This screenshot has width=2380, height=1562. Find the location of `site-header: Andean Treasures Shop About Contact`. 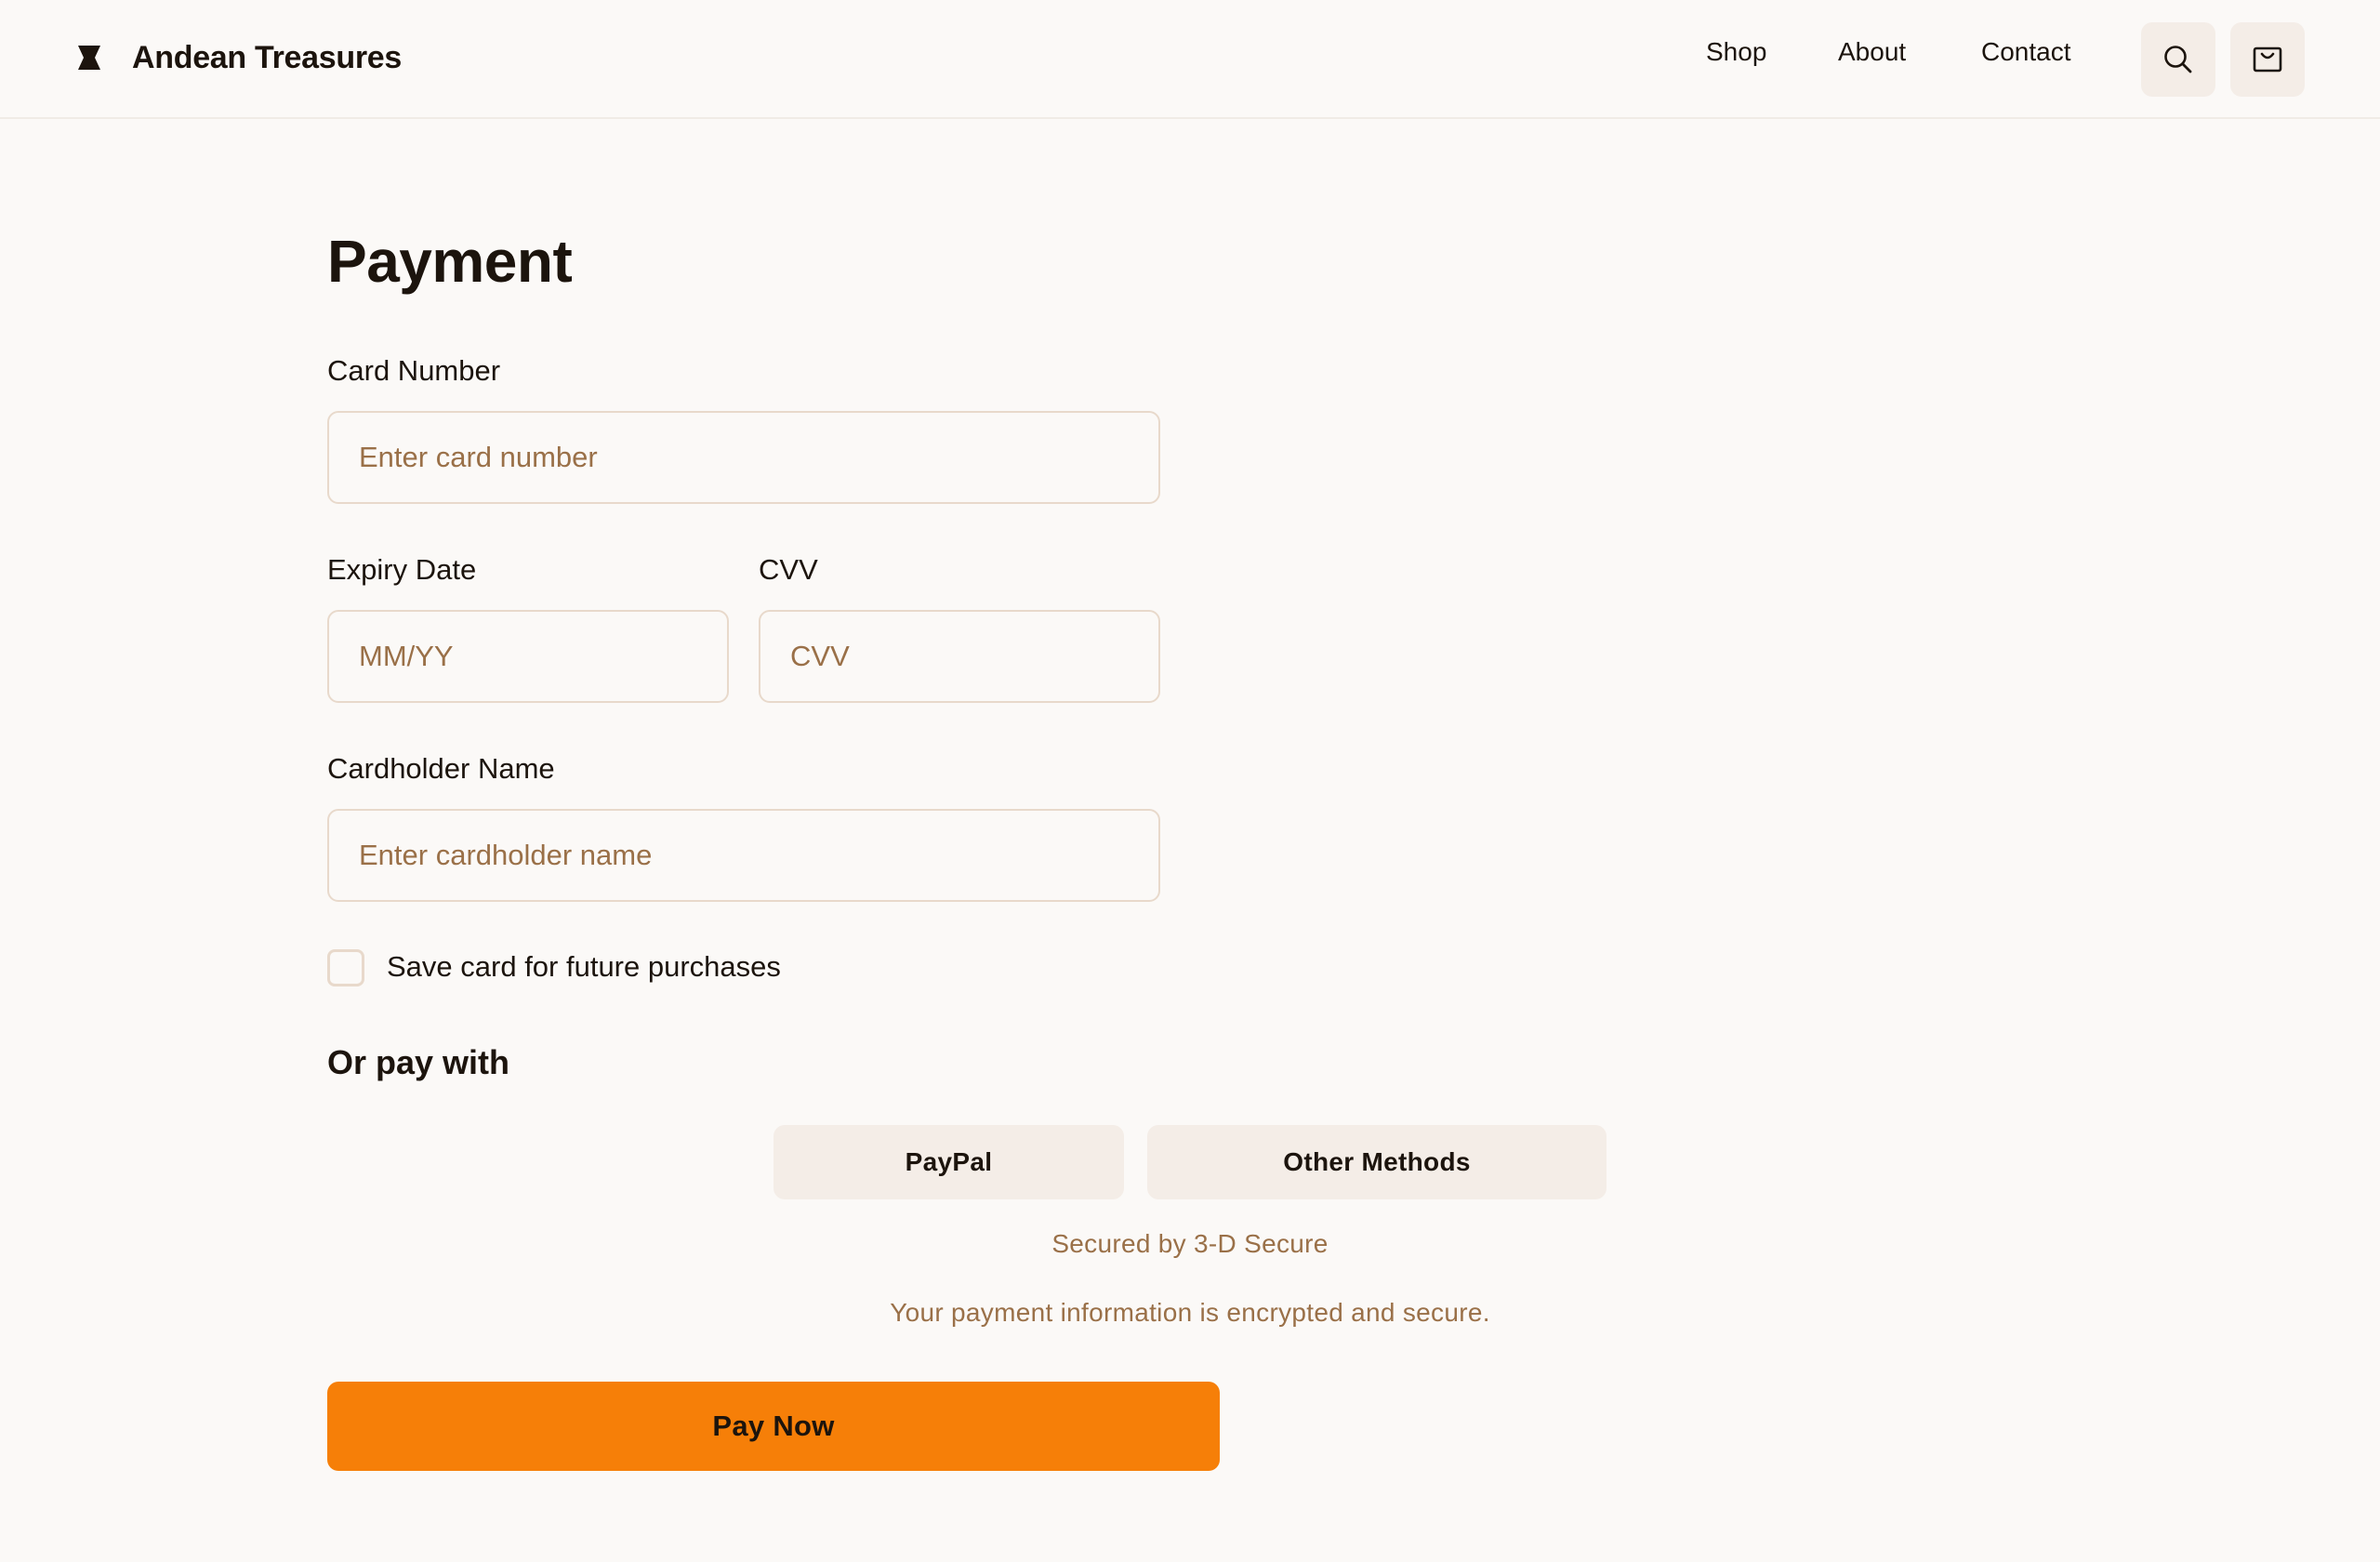

site-header: Andean Treasures Shop About Contact is located at coordinates (1190, 59).